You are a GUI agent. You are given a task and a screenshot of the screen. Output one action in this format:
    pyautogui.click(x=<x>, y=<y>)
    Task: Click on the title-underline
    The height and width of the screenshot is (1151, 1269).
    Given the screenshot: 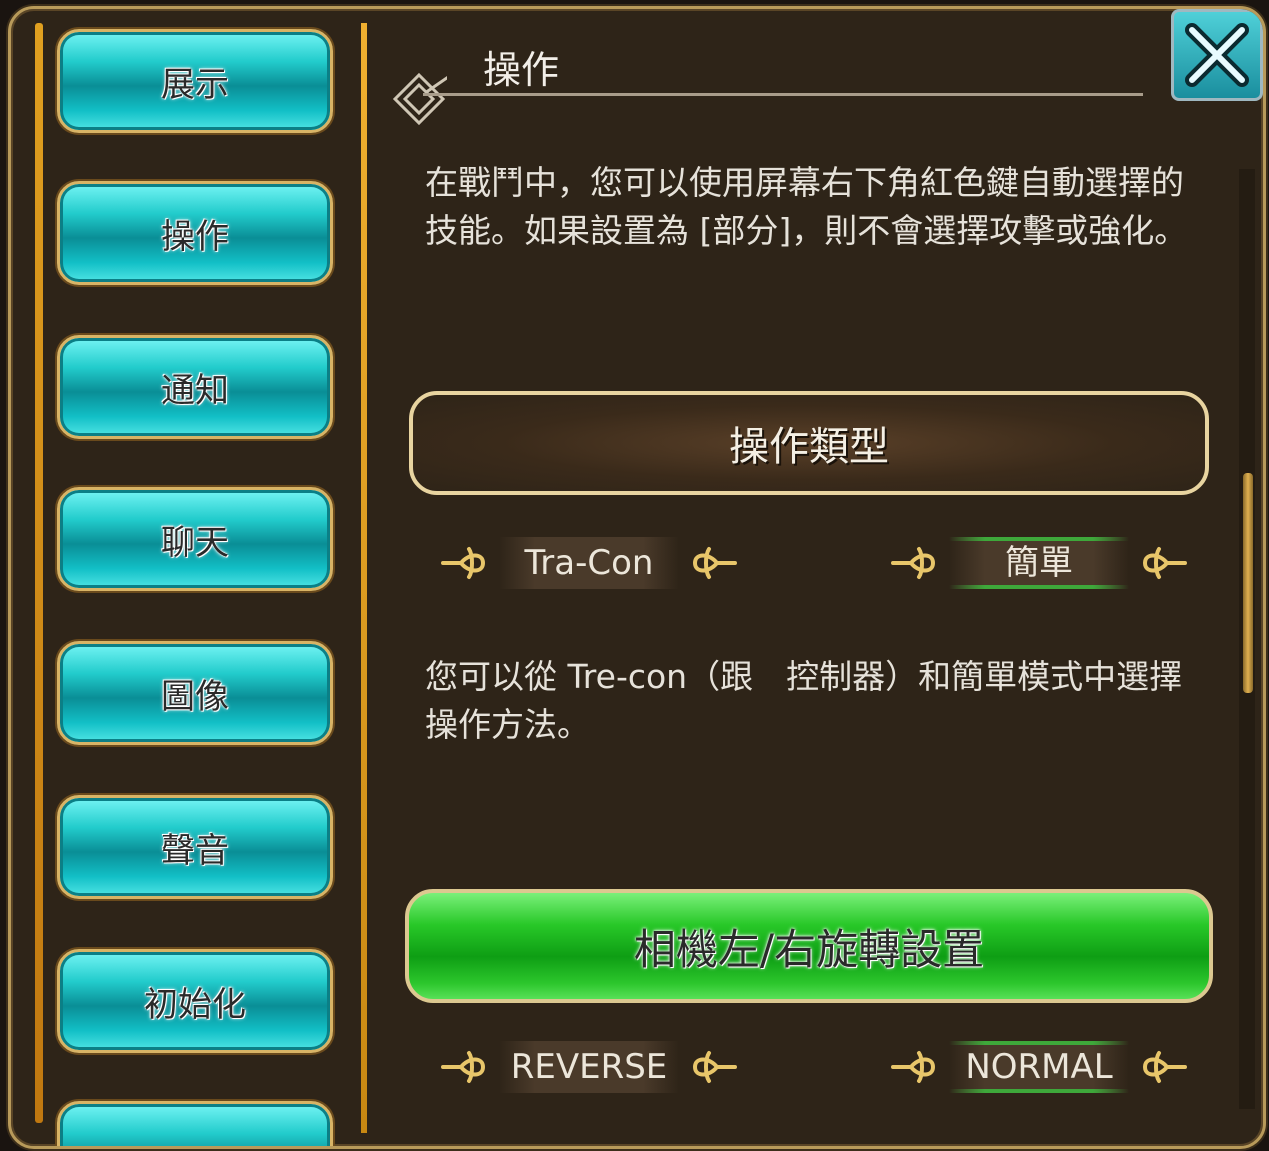 What is the action you would take?
    pyautogui.click(x=783, y=94)
    